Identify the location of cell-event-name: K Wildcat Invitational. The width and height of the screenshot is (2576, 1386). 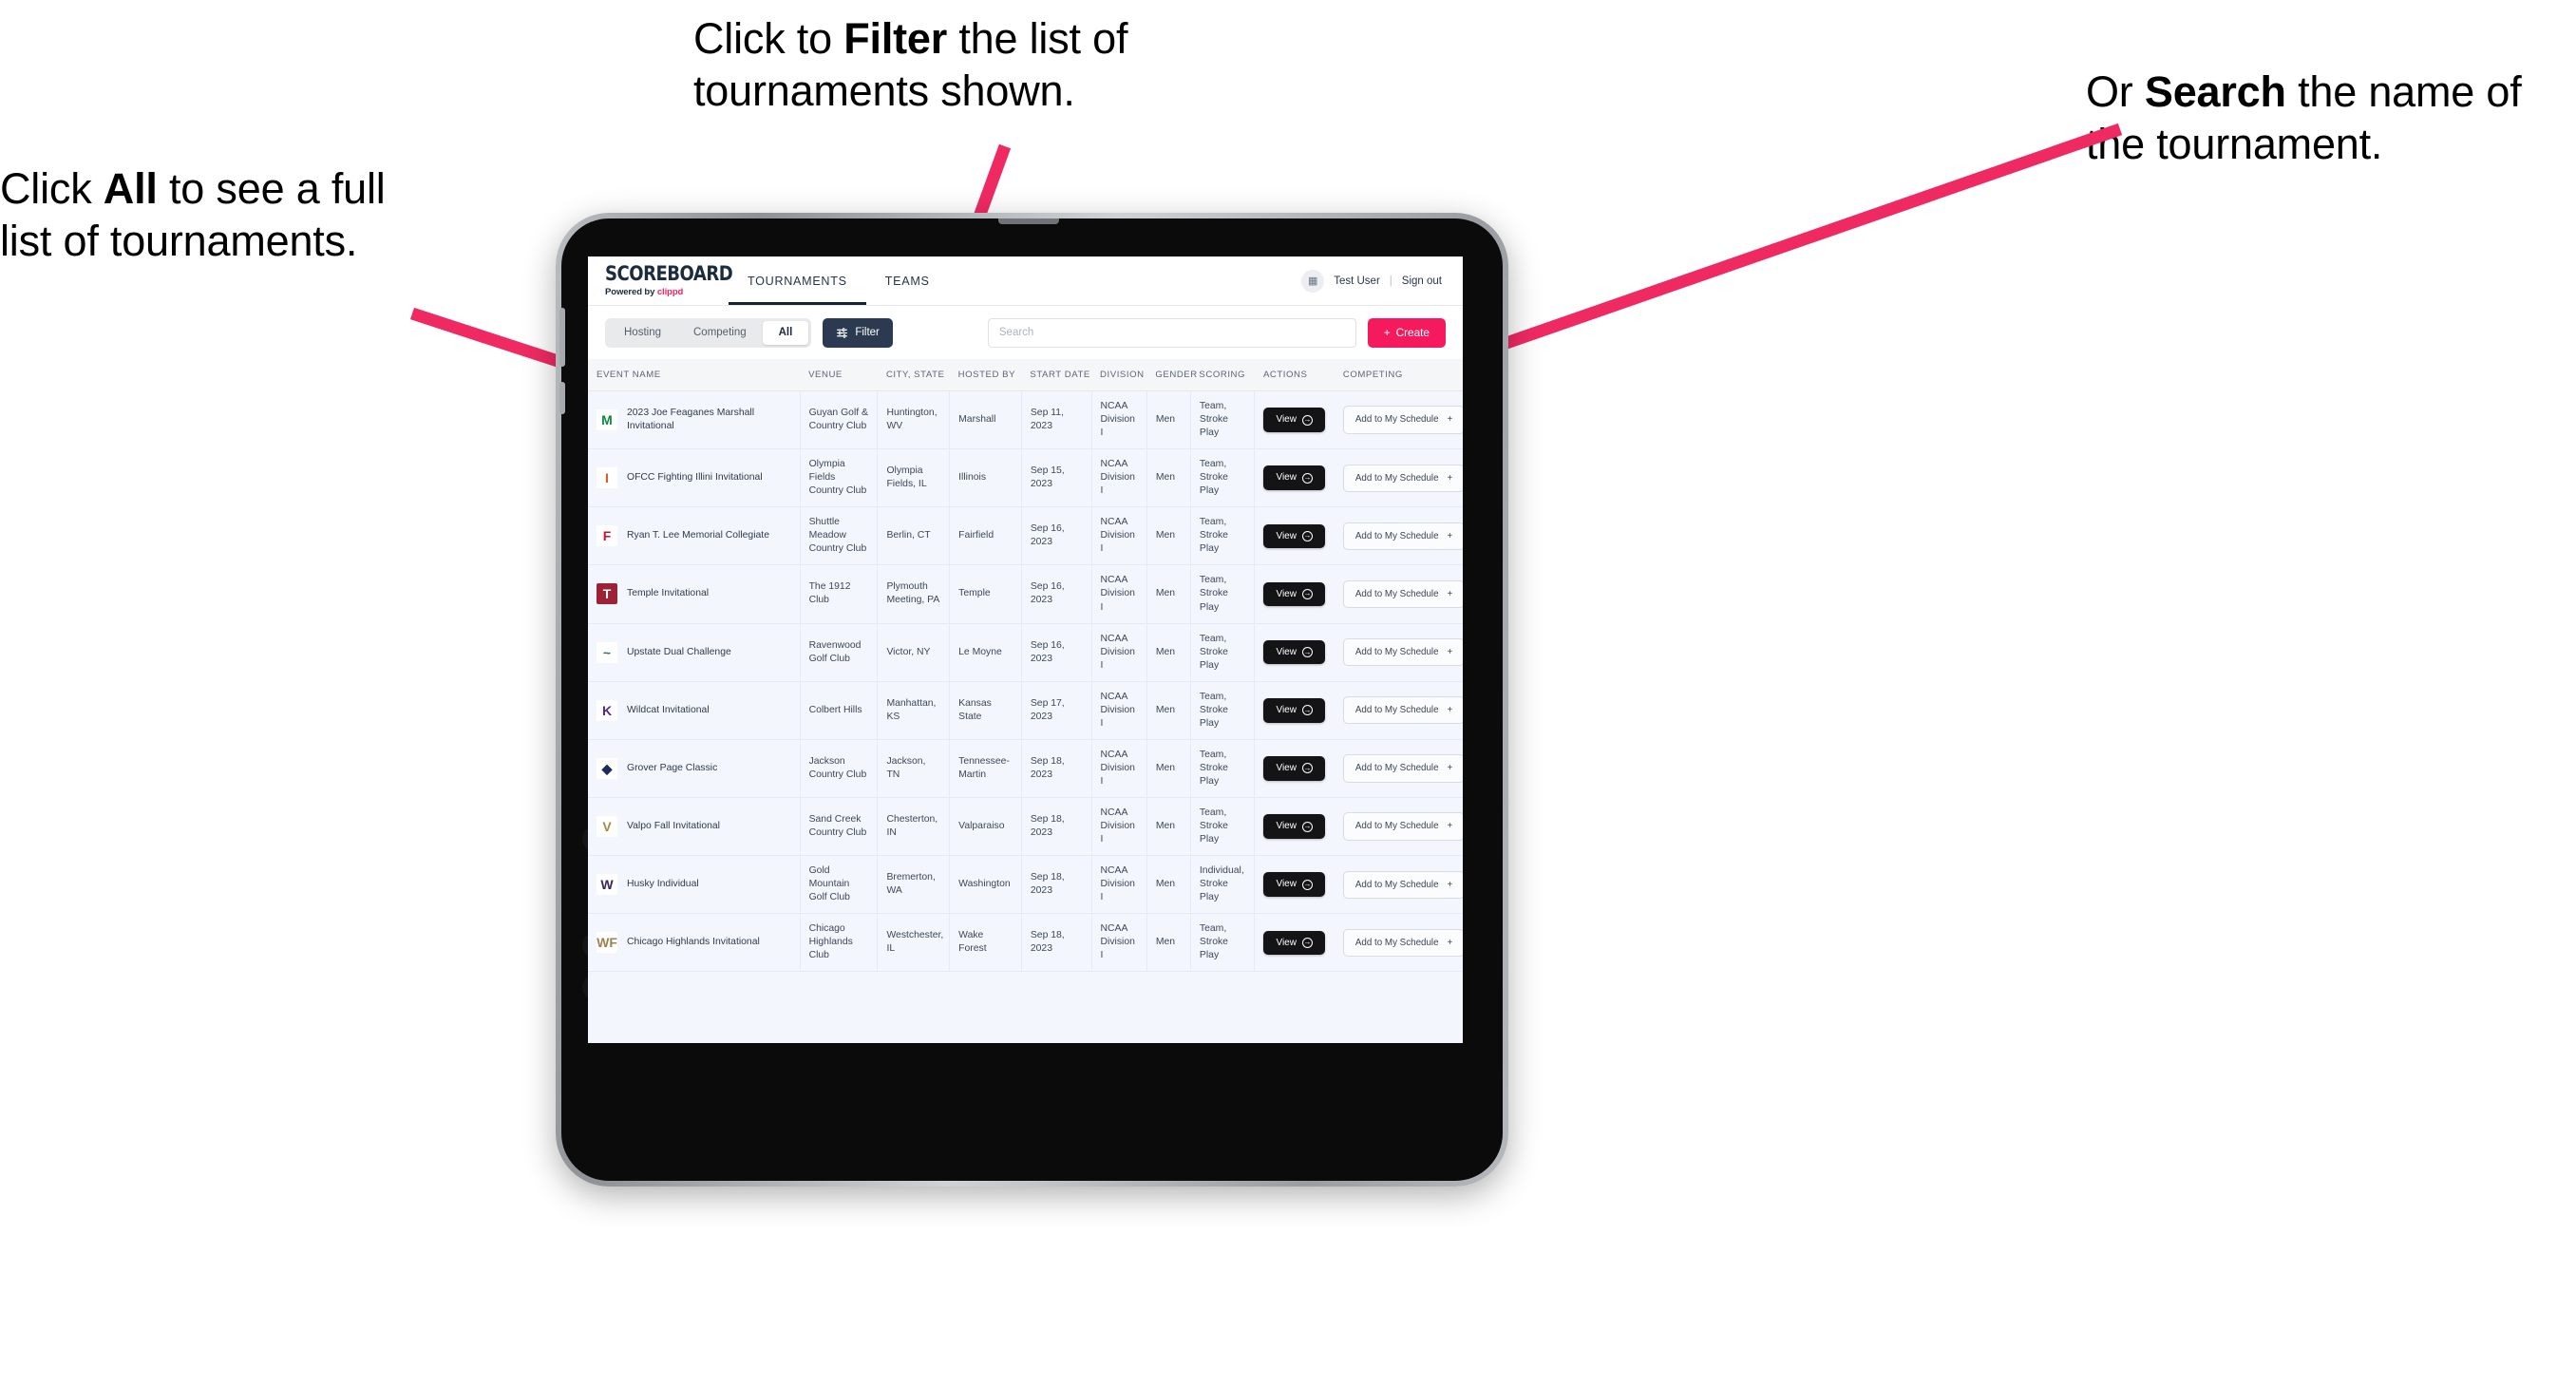
(694, 710).